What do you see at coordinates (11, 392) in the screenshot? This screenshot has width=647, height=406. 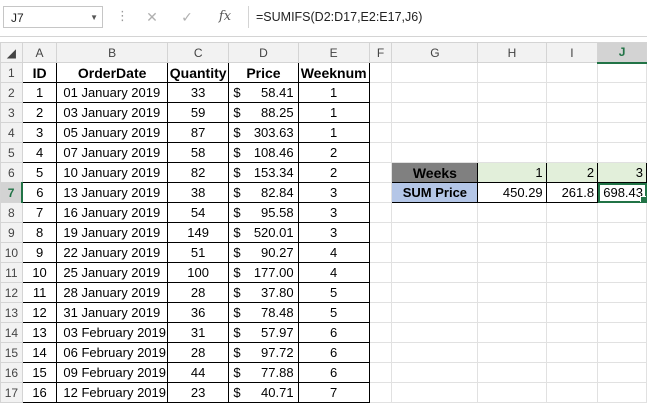 I see `row-header: 17` at bounding box center [11, 392].